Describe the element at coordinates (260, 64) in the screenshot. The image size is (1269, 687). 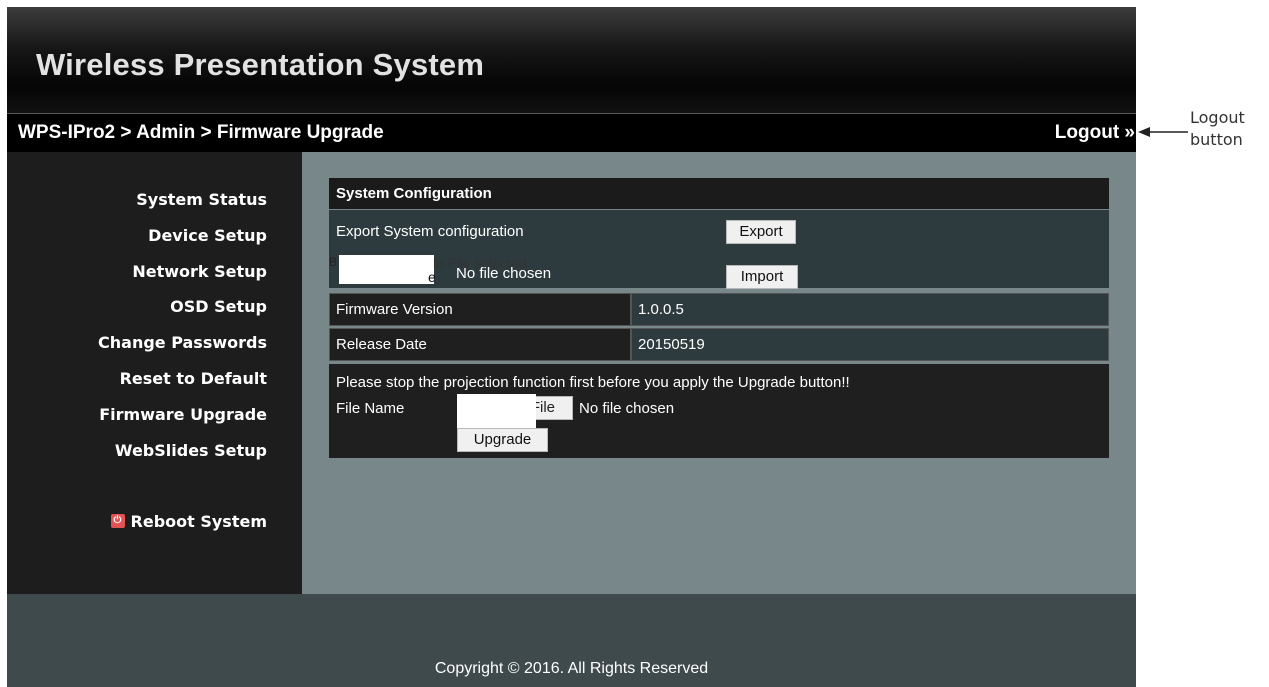
I see `app-title: Wireless Presentation System` at that location.